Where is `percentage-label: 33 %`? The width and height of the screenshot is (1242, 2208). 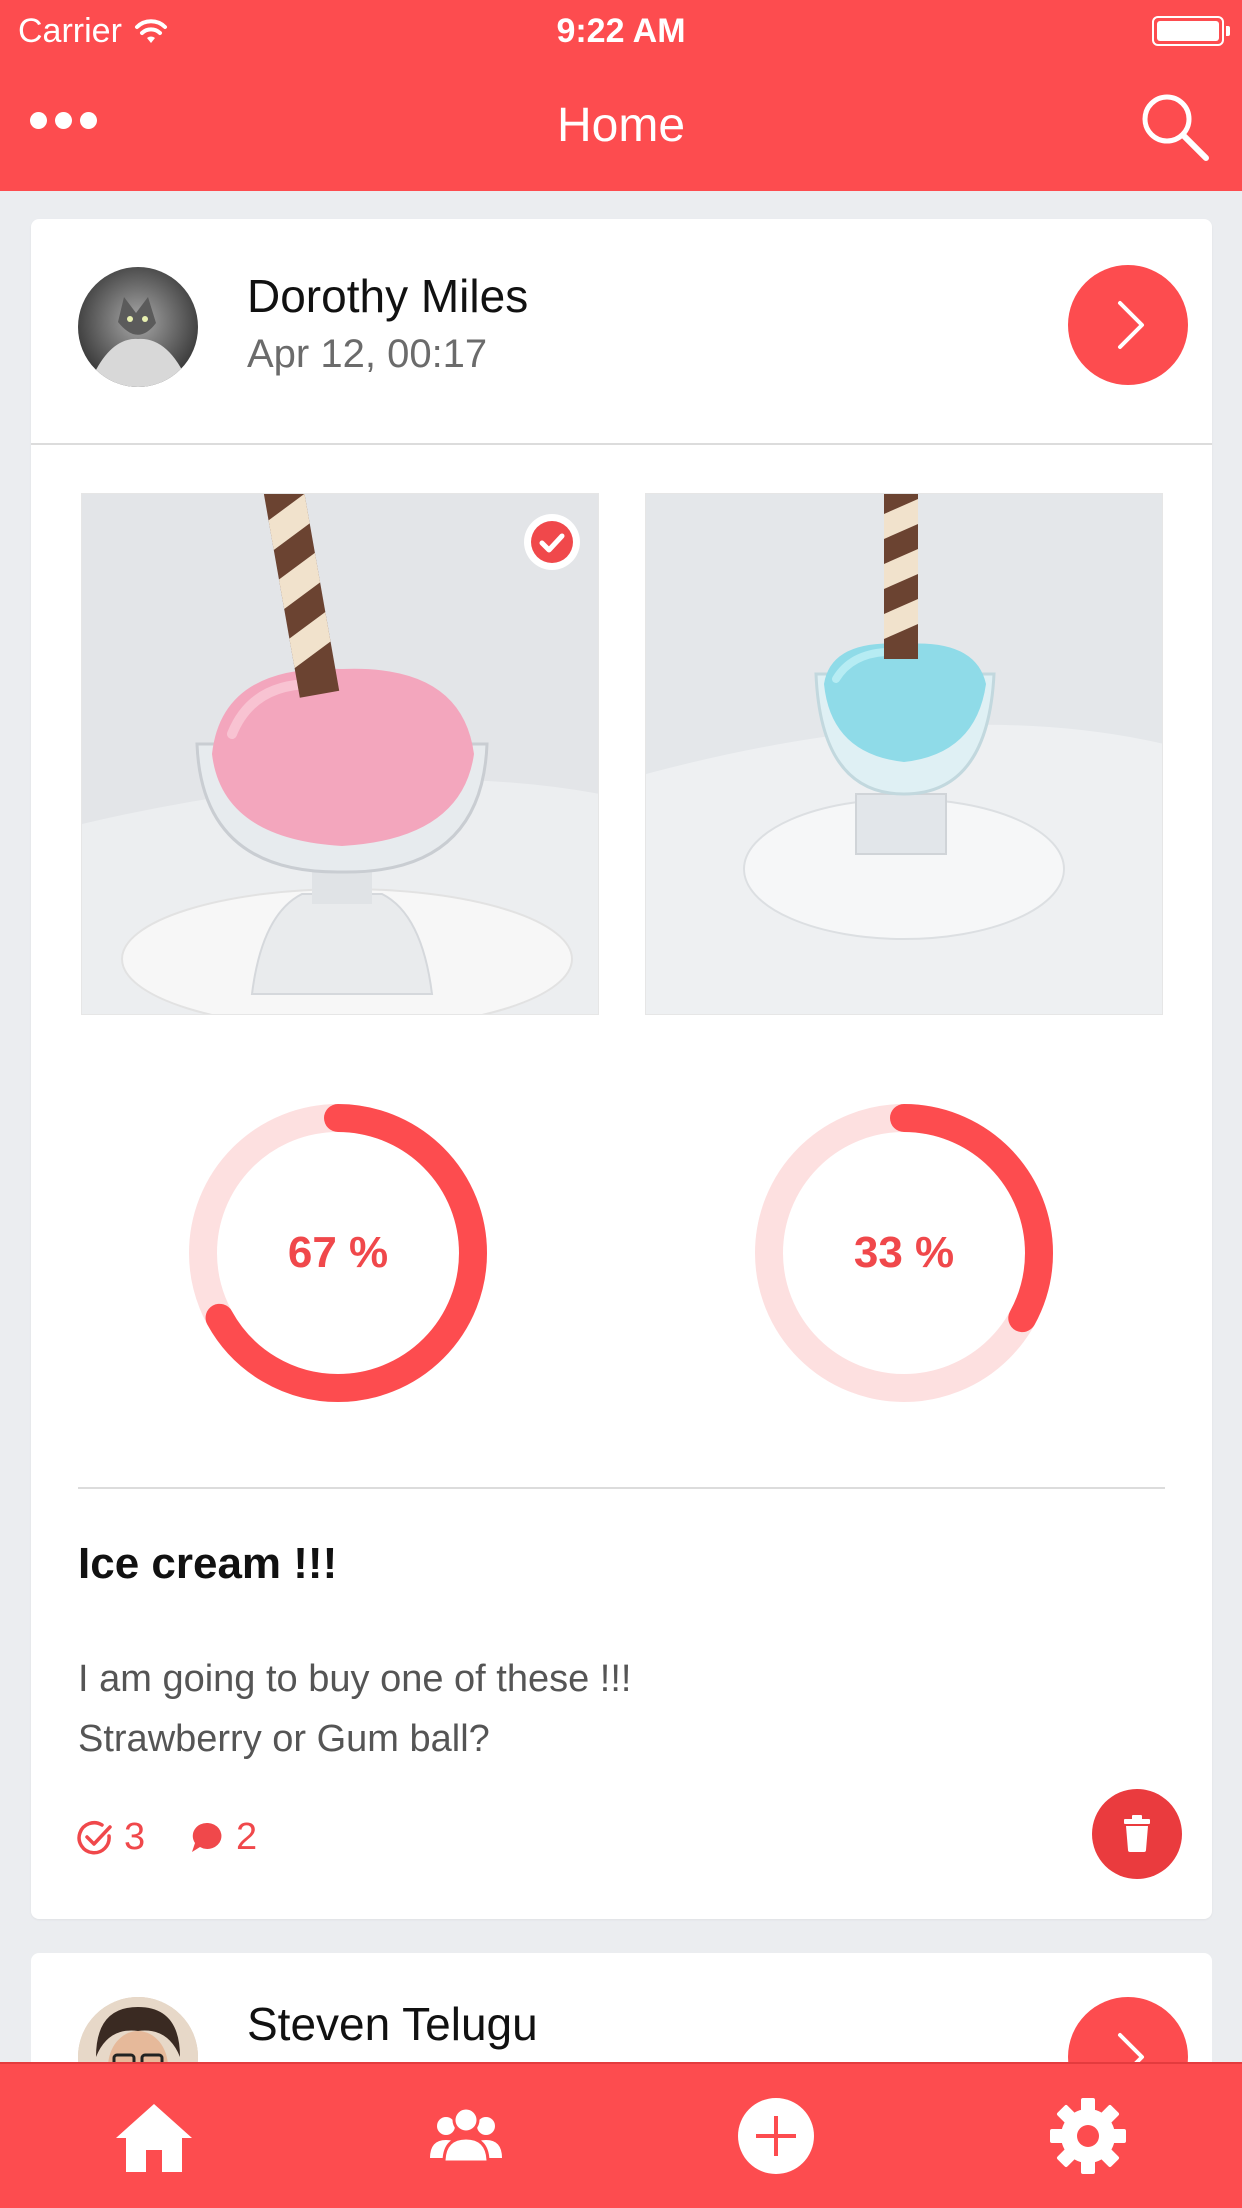
percentage-label: 33 % is located at coordinates (904, 1252).